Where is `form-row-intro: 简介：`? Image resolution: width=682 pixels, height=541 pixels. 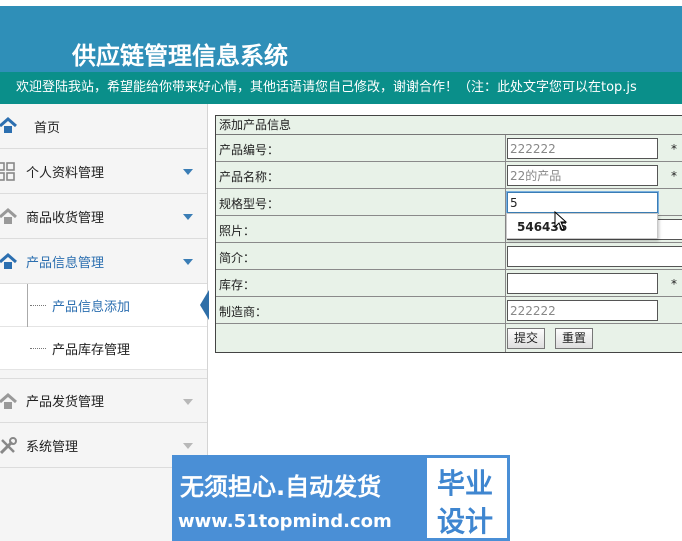
form-row-intro: 简介： is located at coordinates (449, 256).